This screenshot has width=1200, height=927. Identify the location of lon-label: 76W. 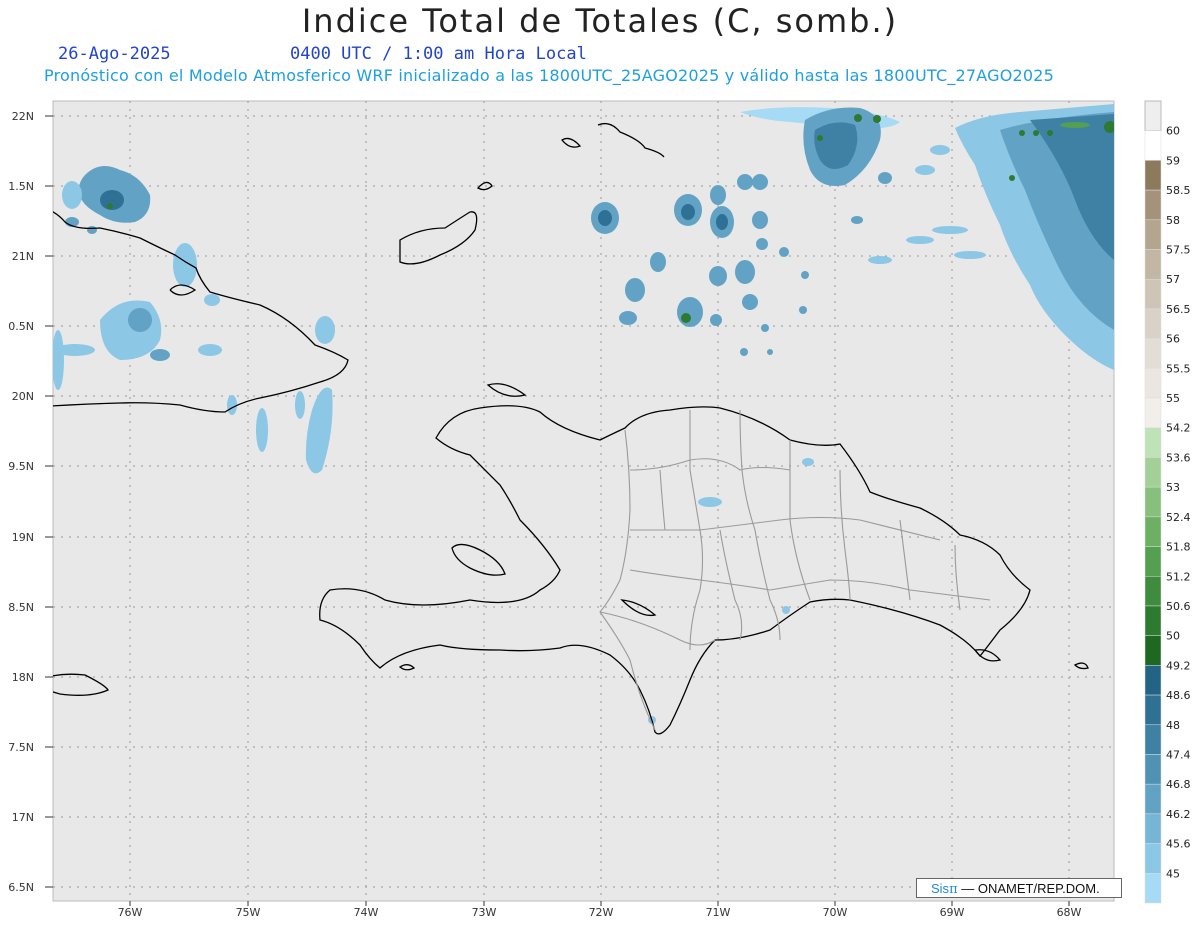
(130, 912).